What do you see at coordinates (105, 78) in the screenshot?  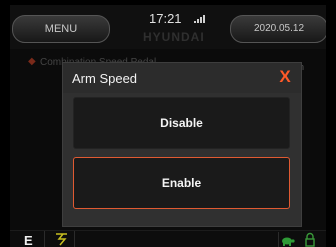 I see `dialog-title: Arm Speed` at bounding box center [105, 78].